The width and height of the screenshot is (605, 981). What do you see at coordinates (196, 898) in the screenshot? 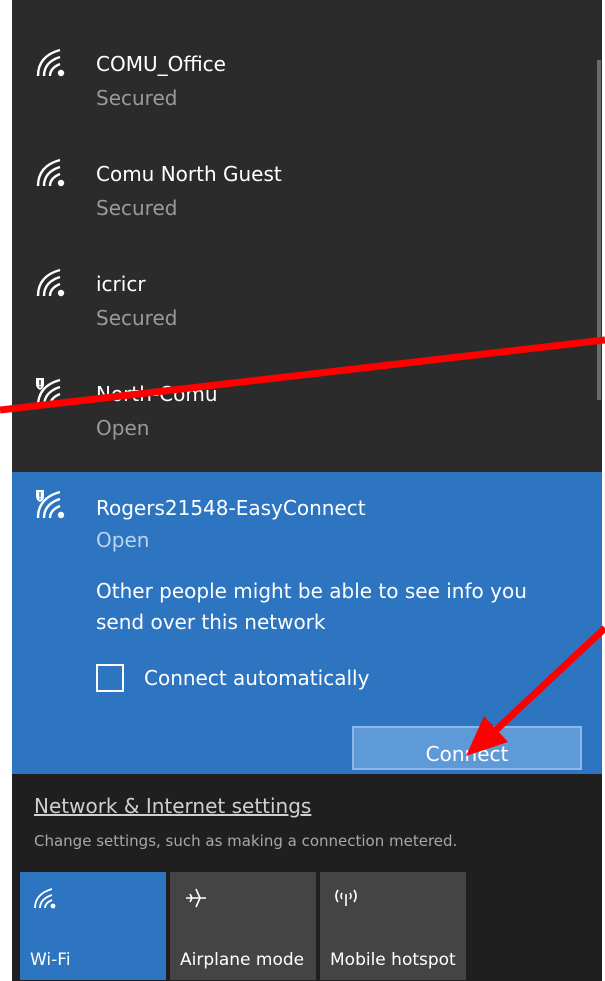
I see `airplane-icon` at bounding box center [196, 898].